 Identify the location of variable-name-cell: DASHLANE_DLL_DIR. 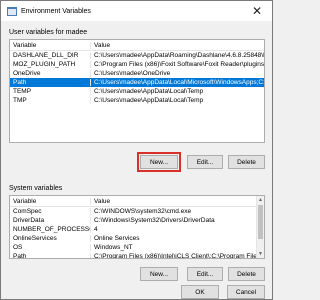
(46, 55).